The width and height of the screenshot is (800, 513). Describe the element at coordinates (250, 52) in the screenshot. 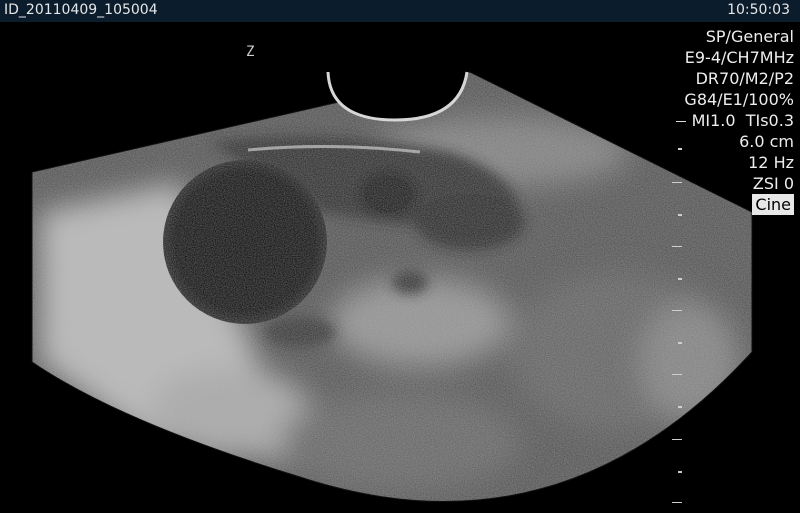

I see `orientation-marker: Z` at that location.